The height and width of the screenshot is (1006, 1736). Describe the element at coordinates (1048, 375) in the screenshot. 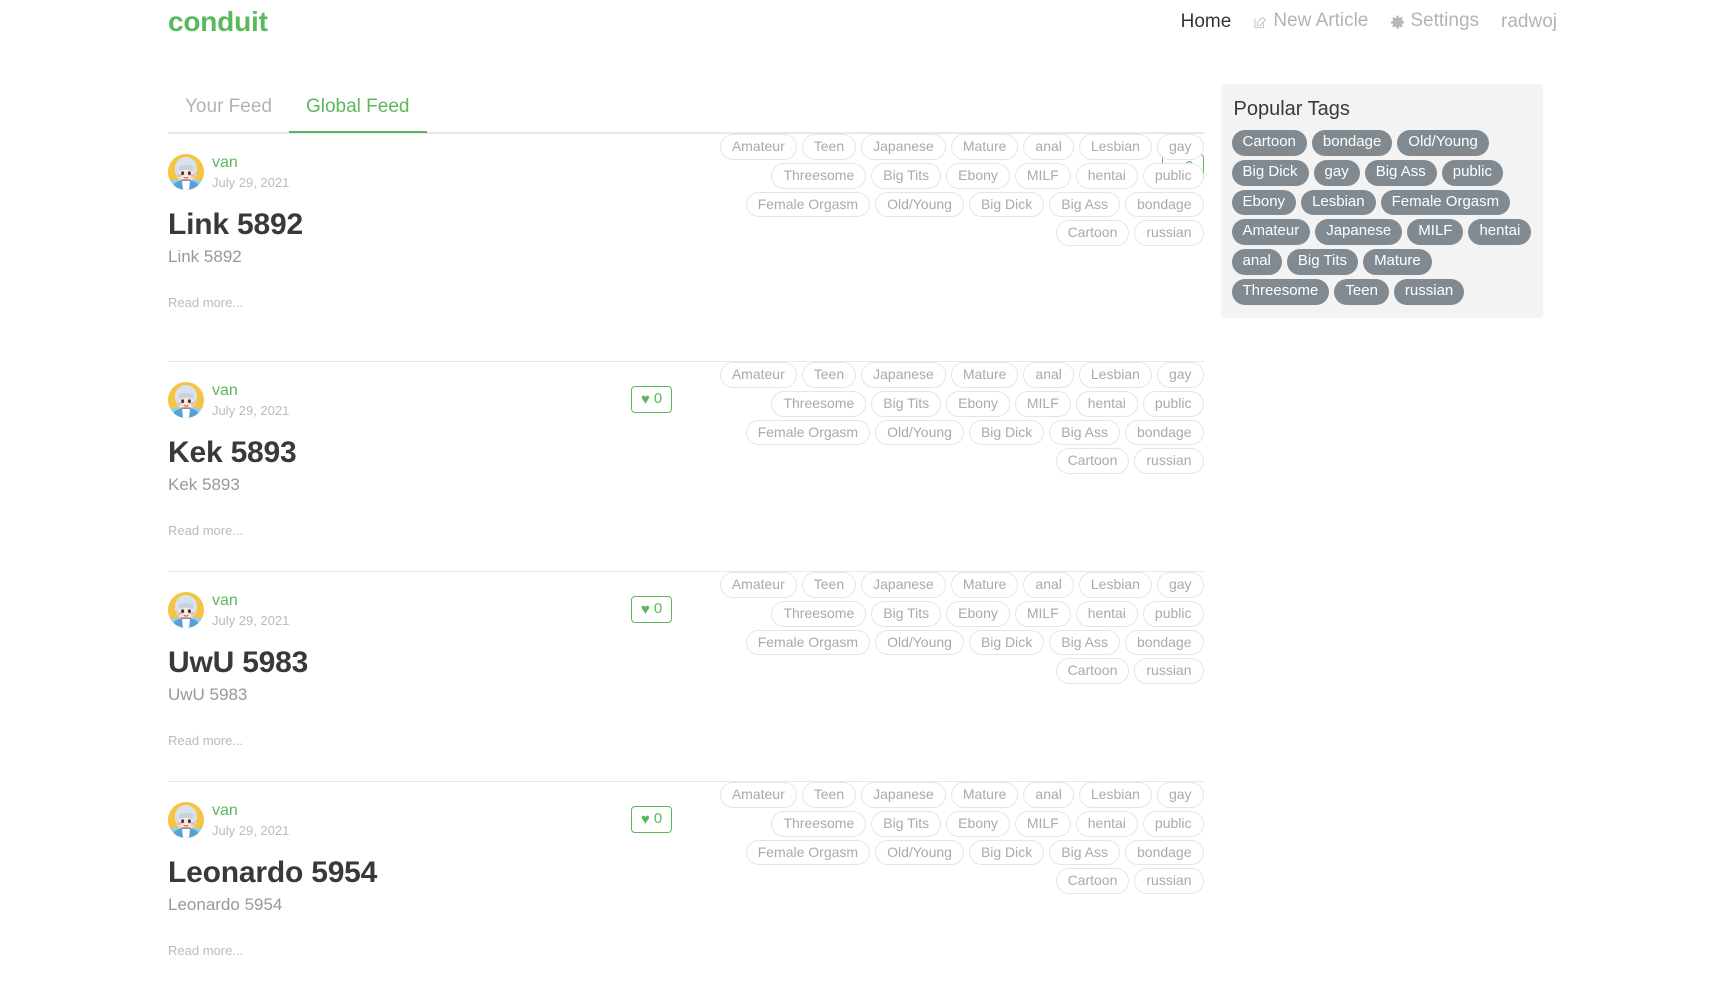

I see `article-tag: anal` at that location.